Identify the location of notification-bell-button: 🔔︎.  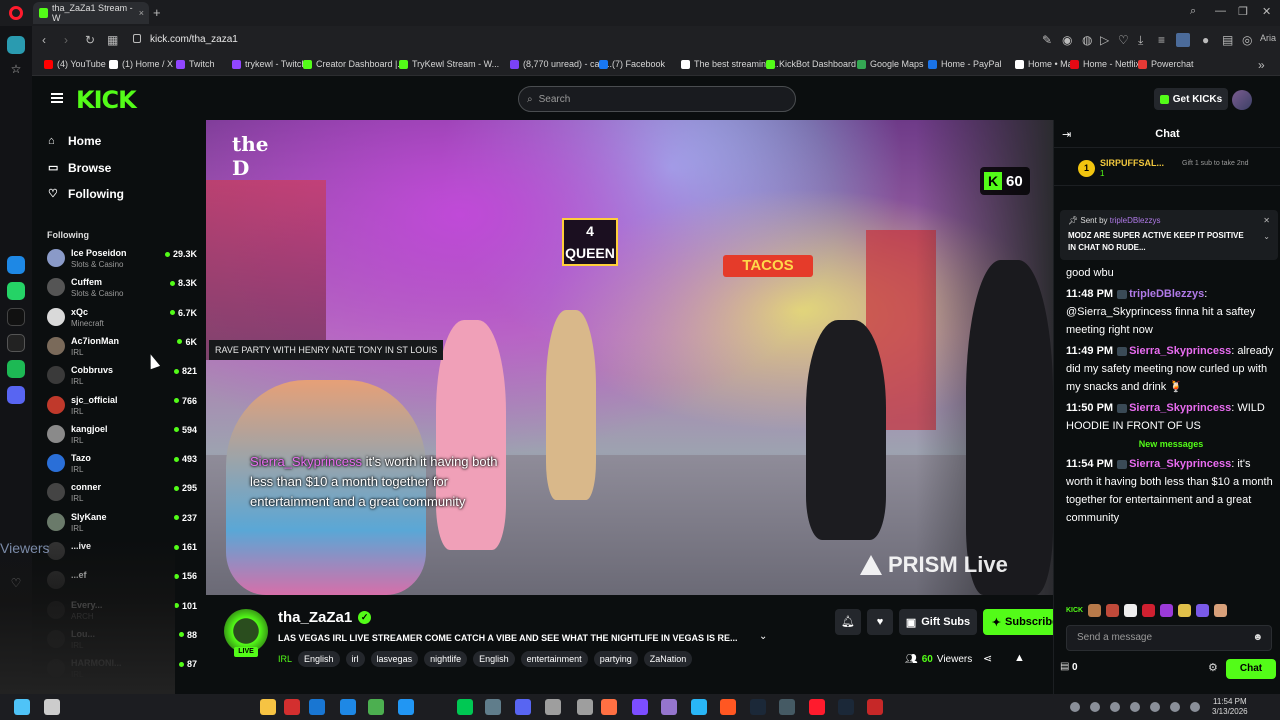
(848, 622).